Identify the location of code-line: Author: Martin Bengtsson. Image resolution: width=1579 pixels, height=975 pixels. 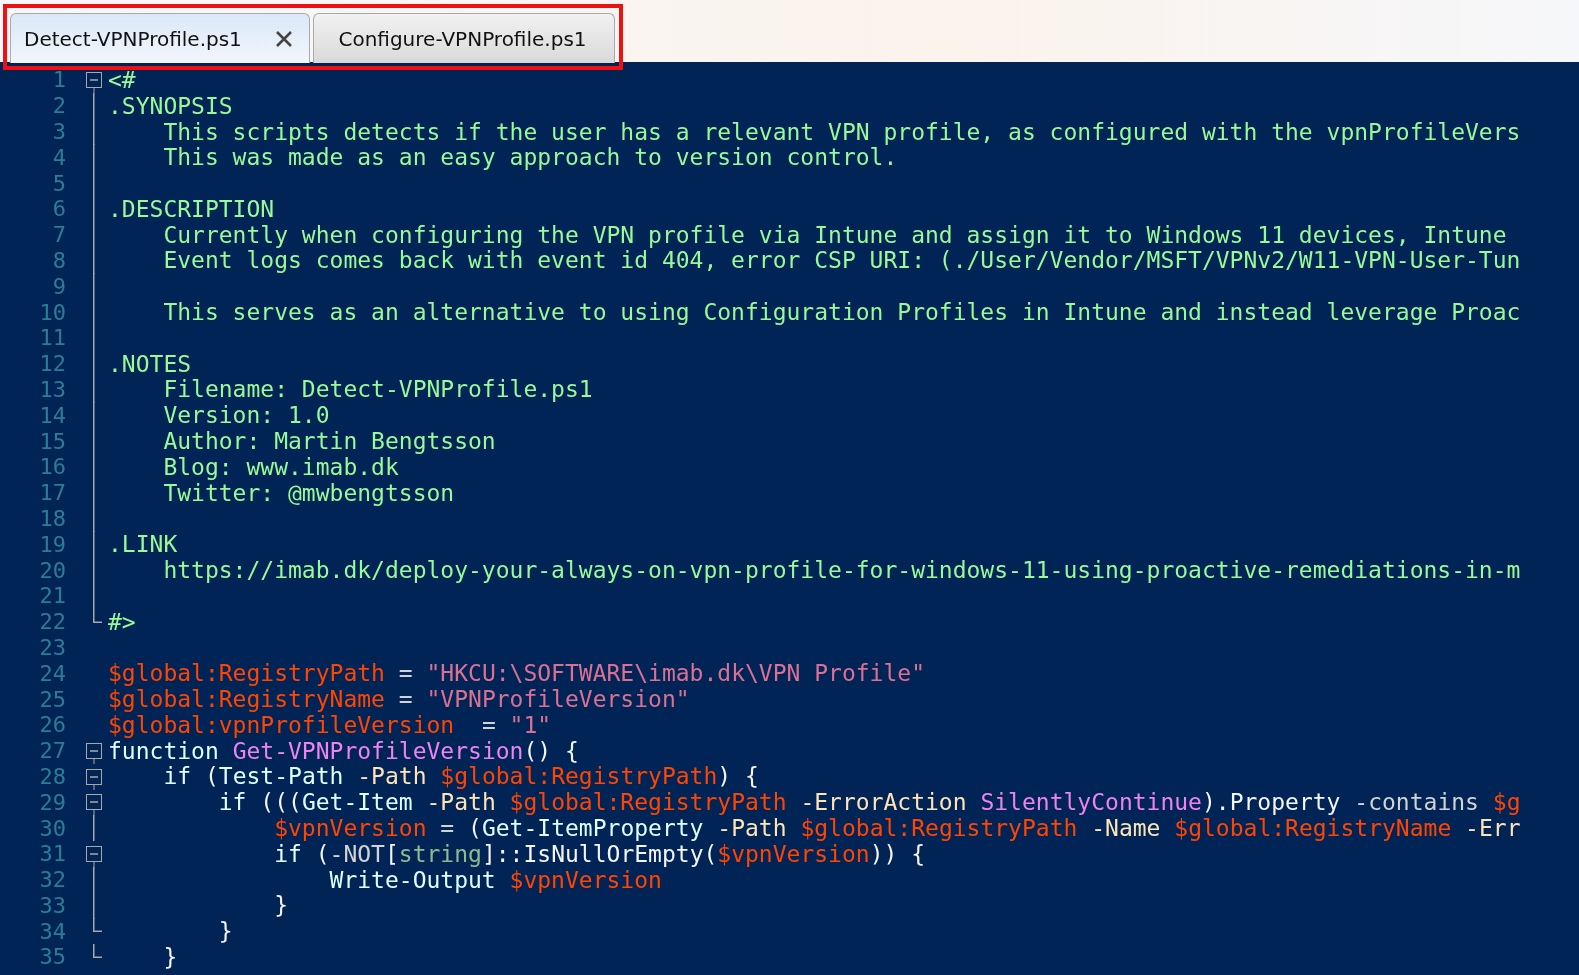
(329, 441).